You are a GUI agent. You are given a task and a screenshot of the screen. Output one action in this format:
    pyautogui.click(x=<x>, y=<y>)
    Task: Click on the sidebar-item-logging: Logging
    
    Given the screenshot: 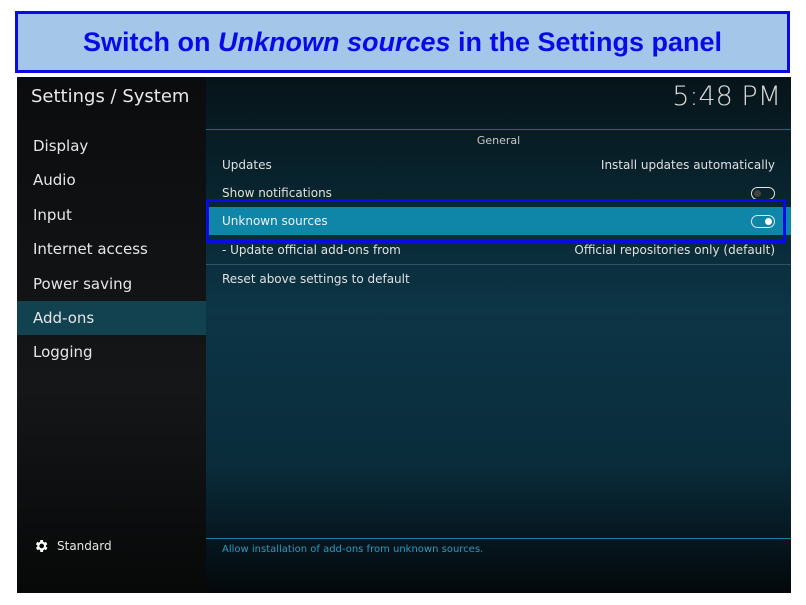 What is the action you would take?
    pyautogui.click(x=111, y=352)
    